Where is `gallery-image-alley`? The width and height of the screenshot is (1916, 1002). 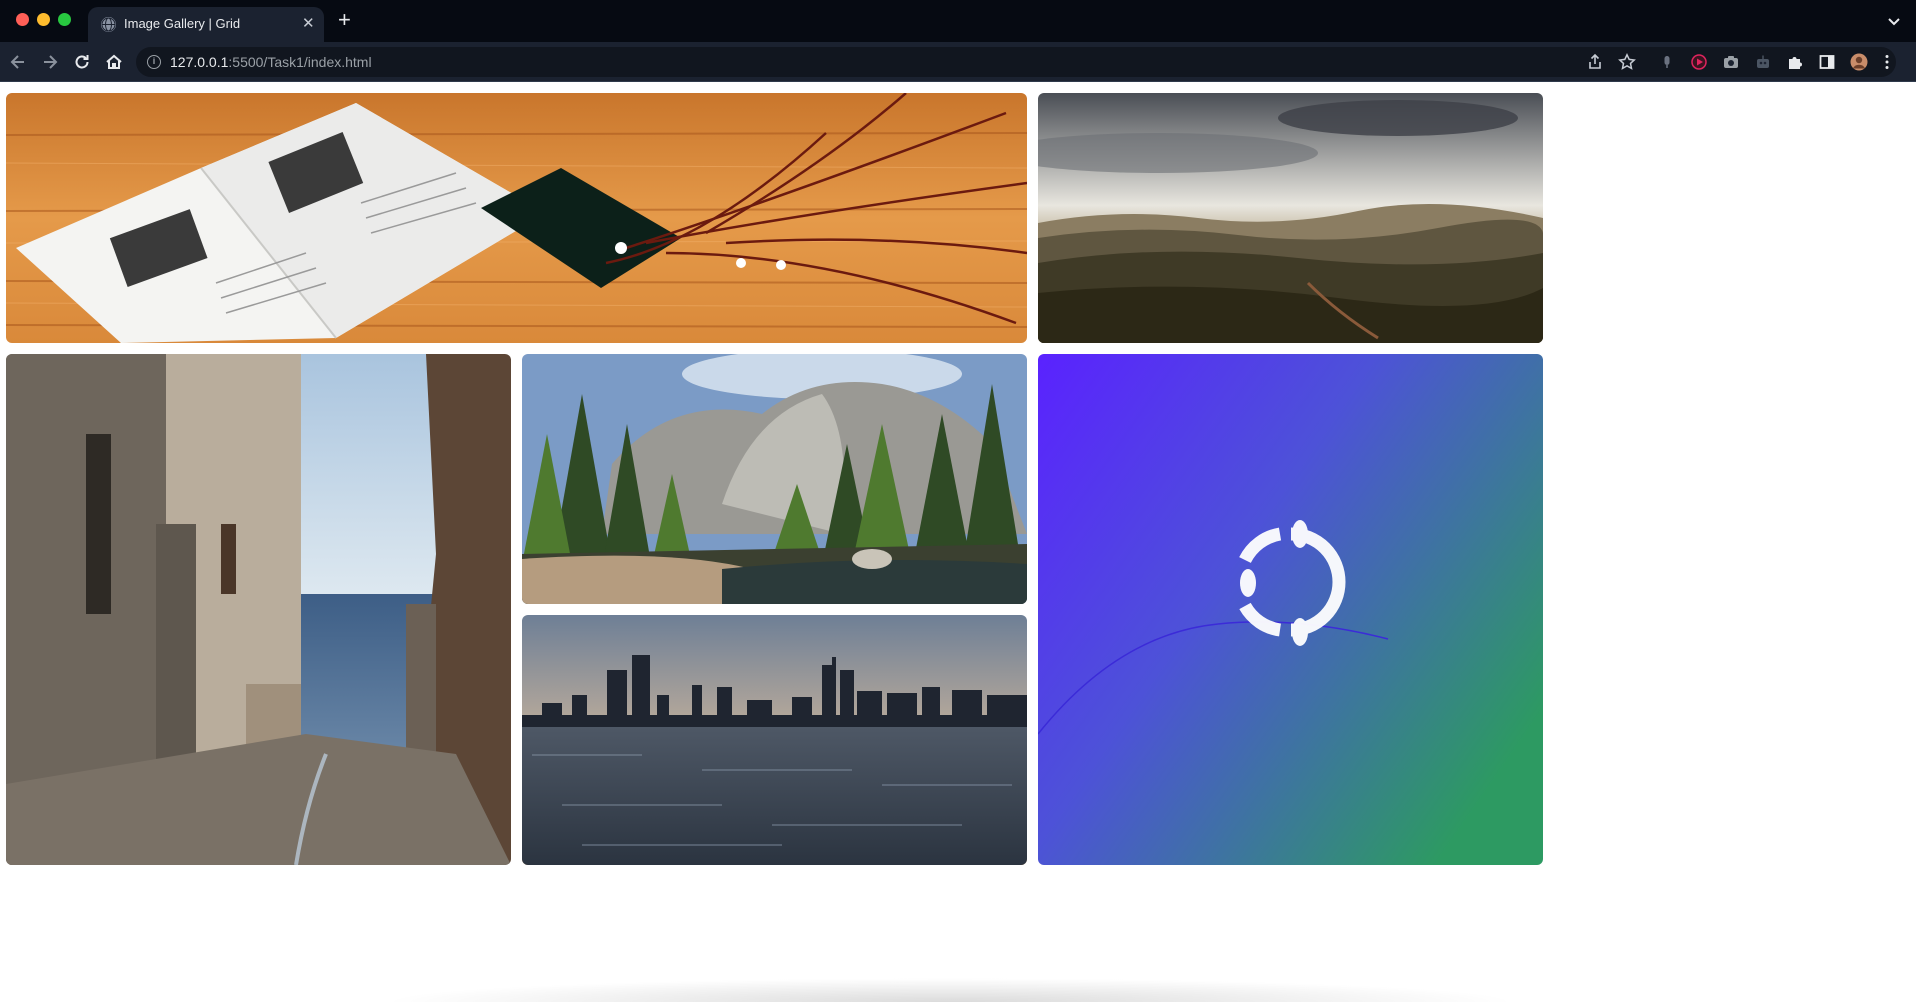
gallery-image-alley is located at coordinates (258, 609).